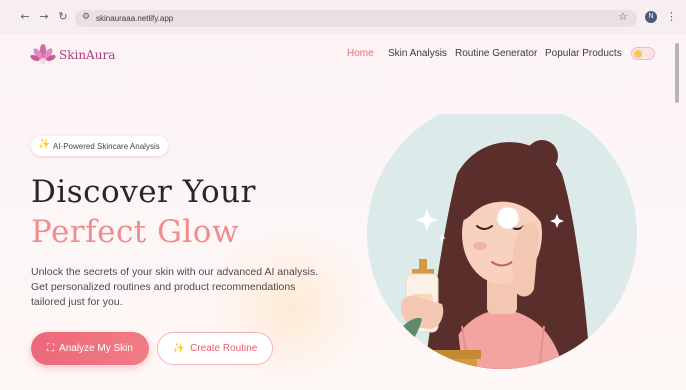  Describe the element at coordinates (43, 54) in the screenshot. I see `lotus-logo-icon` at that location.